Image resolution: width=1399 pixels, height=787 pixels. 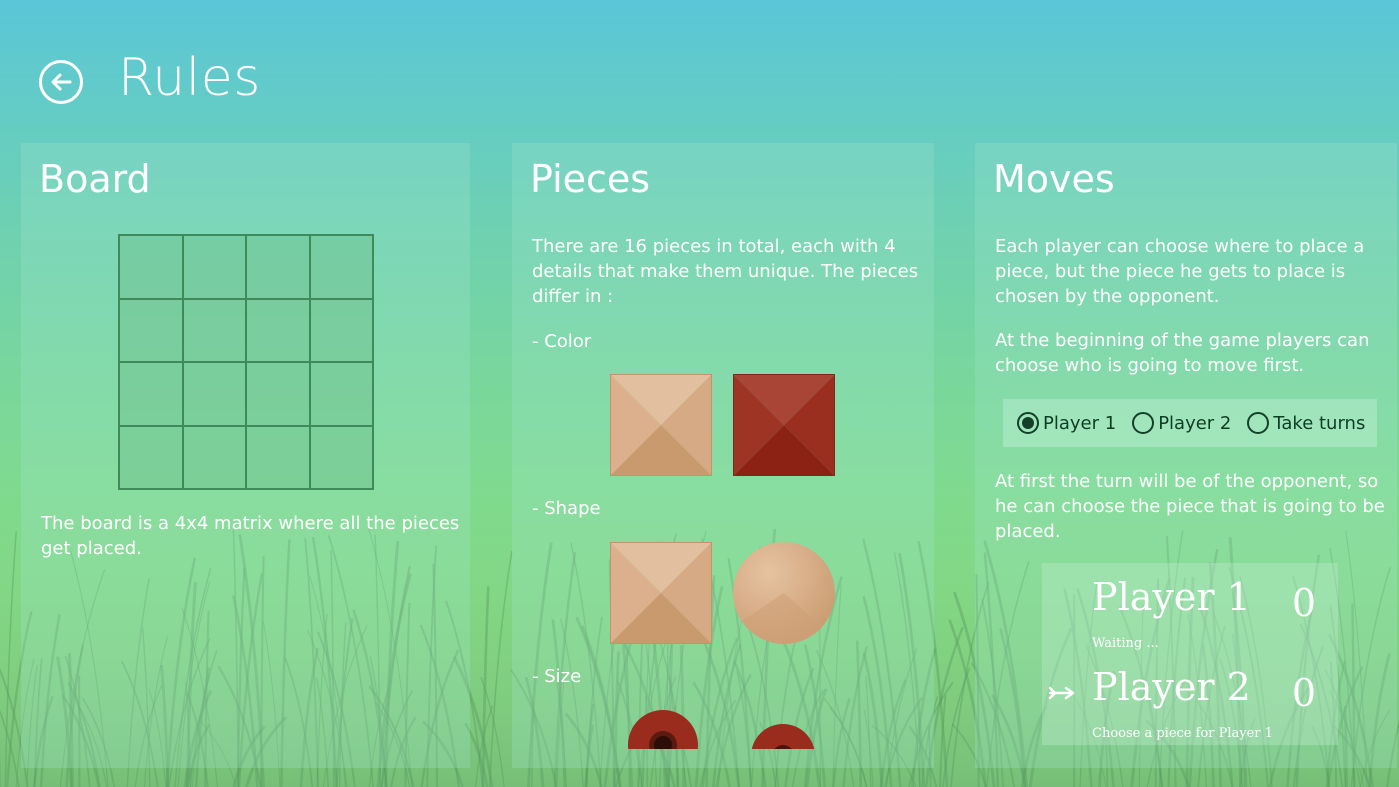 What do you see at coordinates (784, 425) in the screenshot?
I see `dark-square-piece` at bounding box center [784, 425].